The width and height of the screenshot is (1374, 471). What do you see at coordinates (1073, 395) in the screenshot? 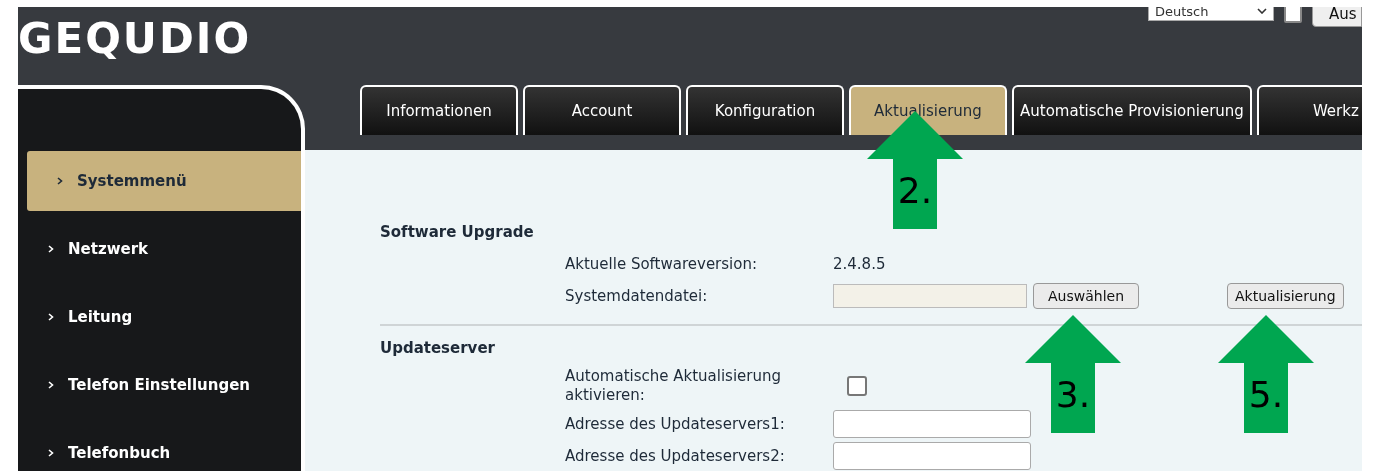
I see `step-number: 3.` at bounding box center [1073, 395].